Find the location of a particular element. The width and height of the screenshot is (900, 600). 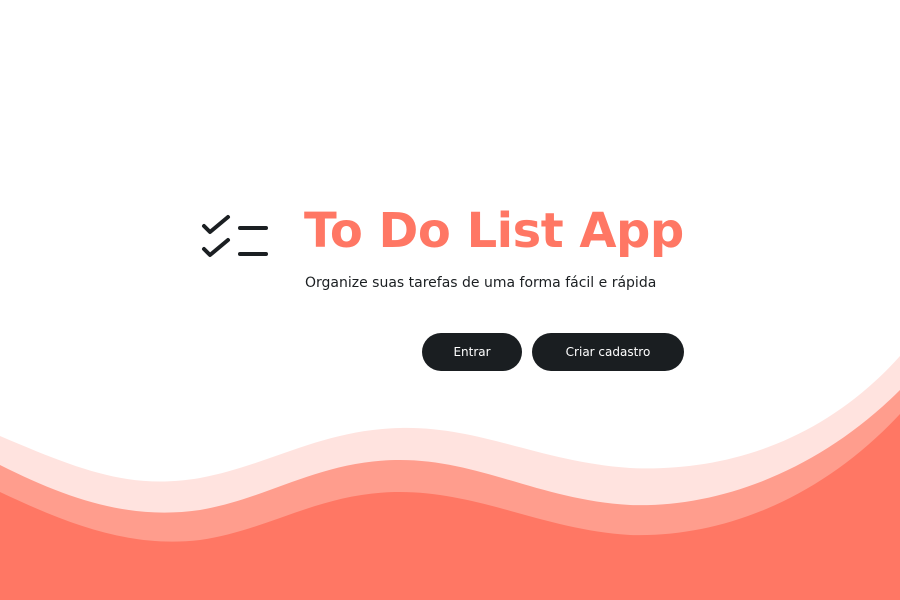

login-button: Entrar is located at coordinates (472, 352).